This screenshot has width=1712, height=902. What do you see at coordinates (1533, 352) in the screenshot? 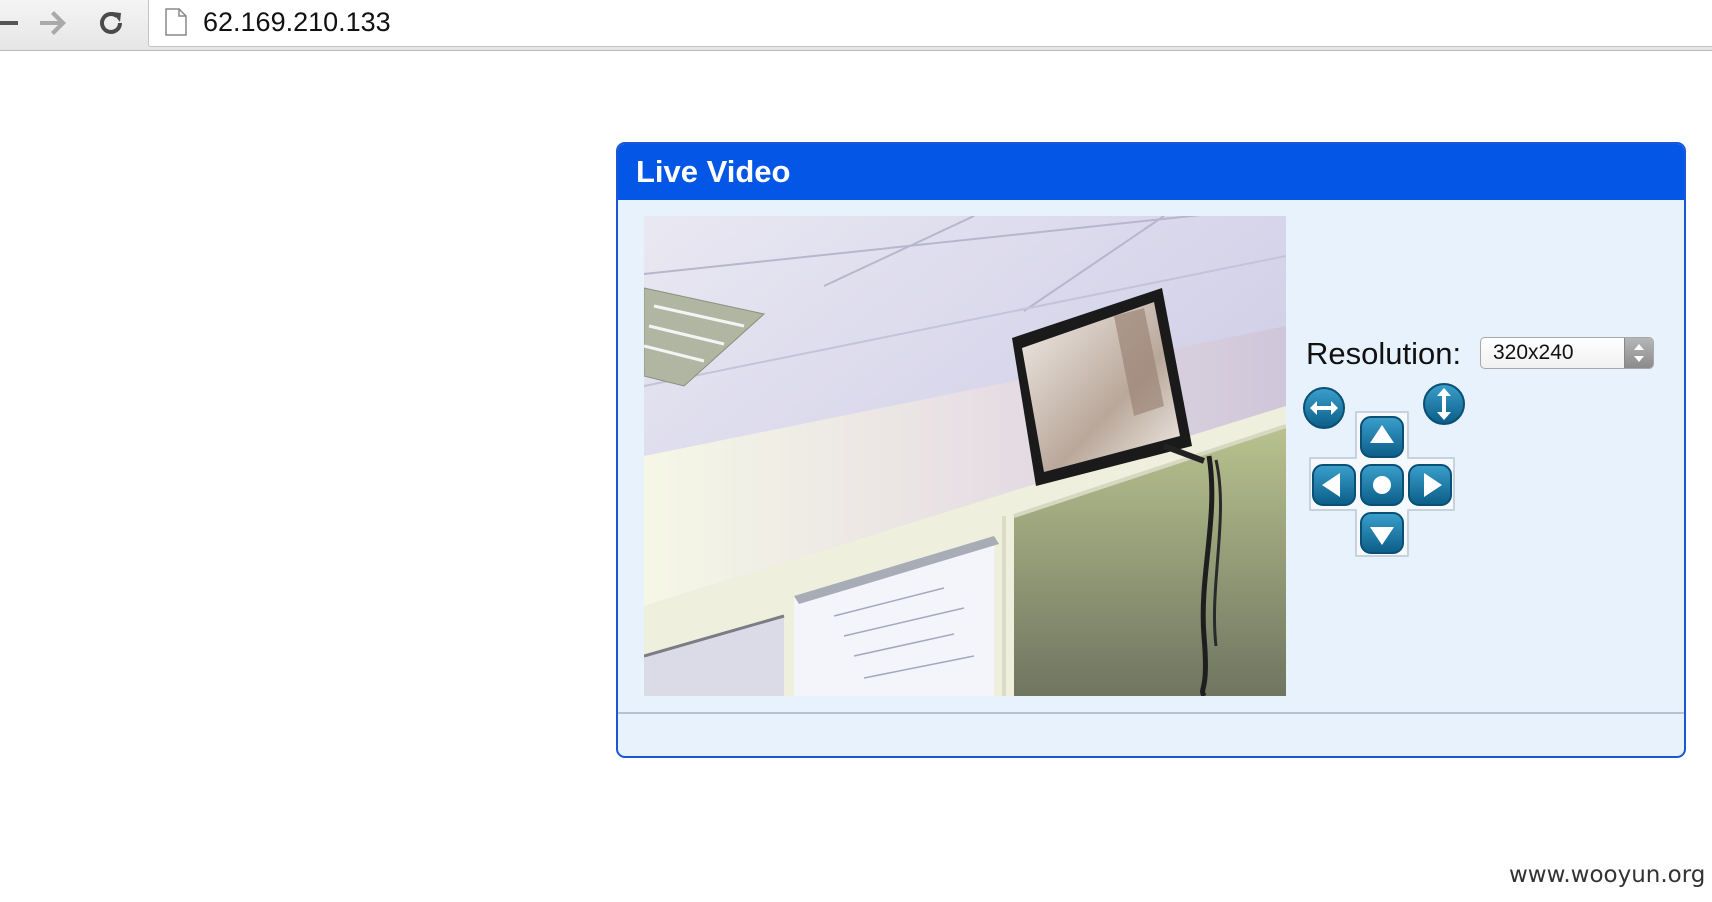
I see `resolution-value: 320x240` at bounding box center [1533, 352].